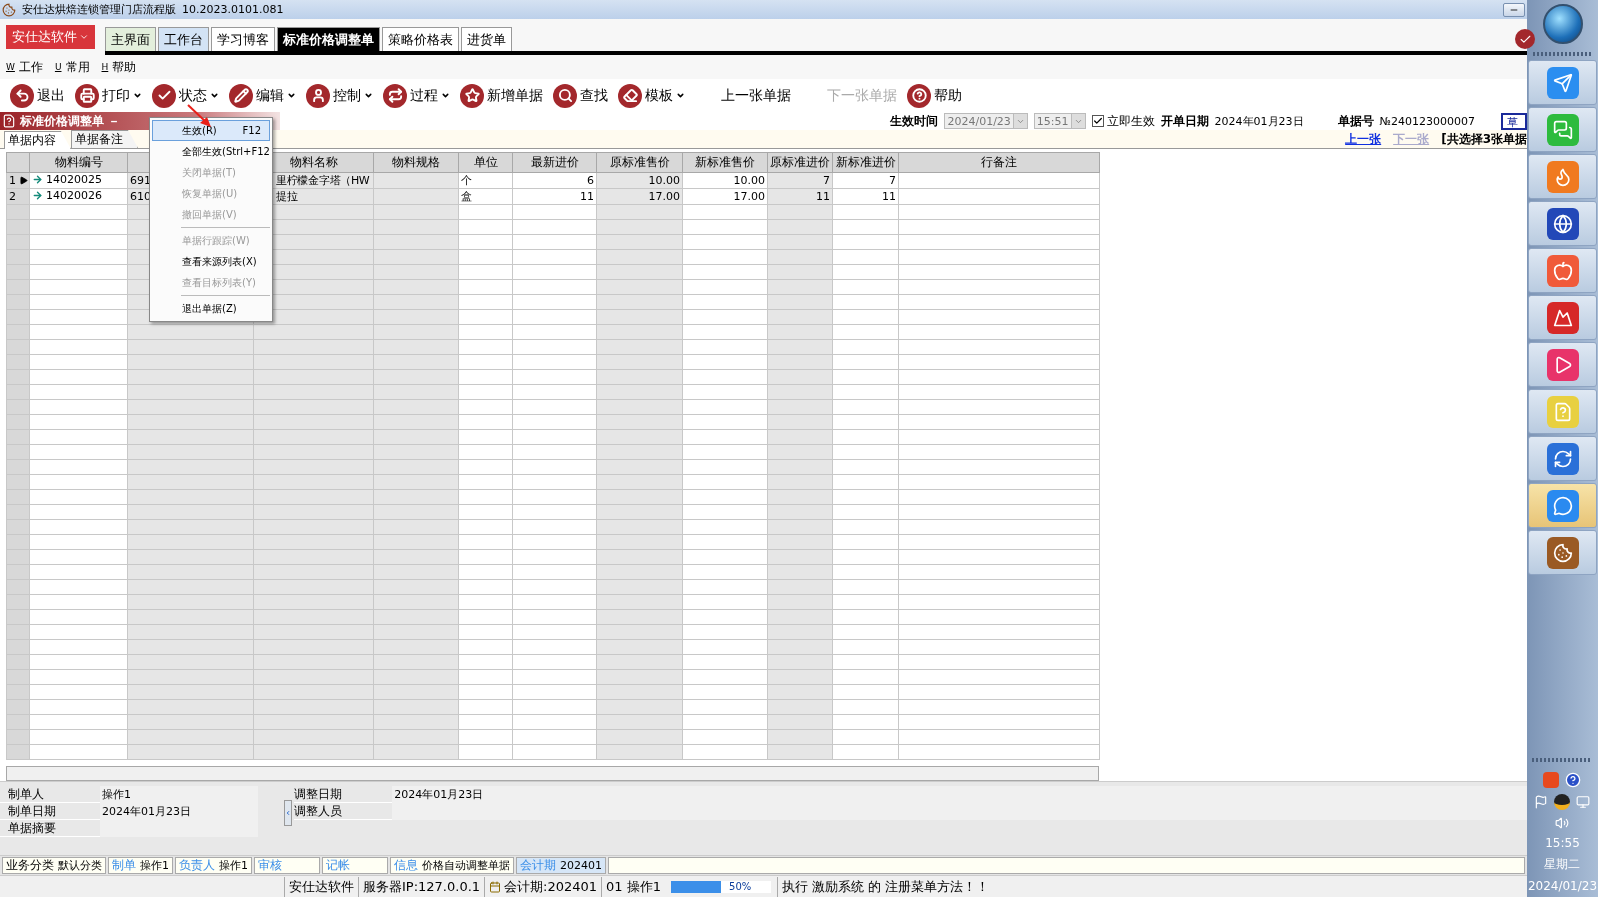  Describe the element at coordinates (72, 67) in the screenshot. I see `menu-item: U 常用` at that location.